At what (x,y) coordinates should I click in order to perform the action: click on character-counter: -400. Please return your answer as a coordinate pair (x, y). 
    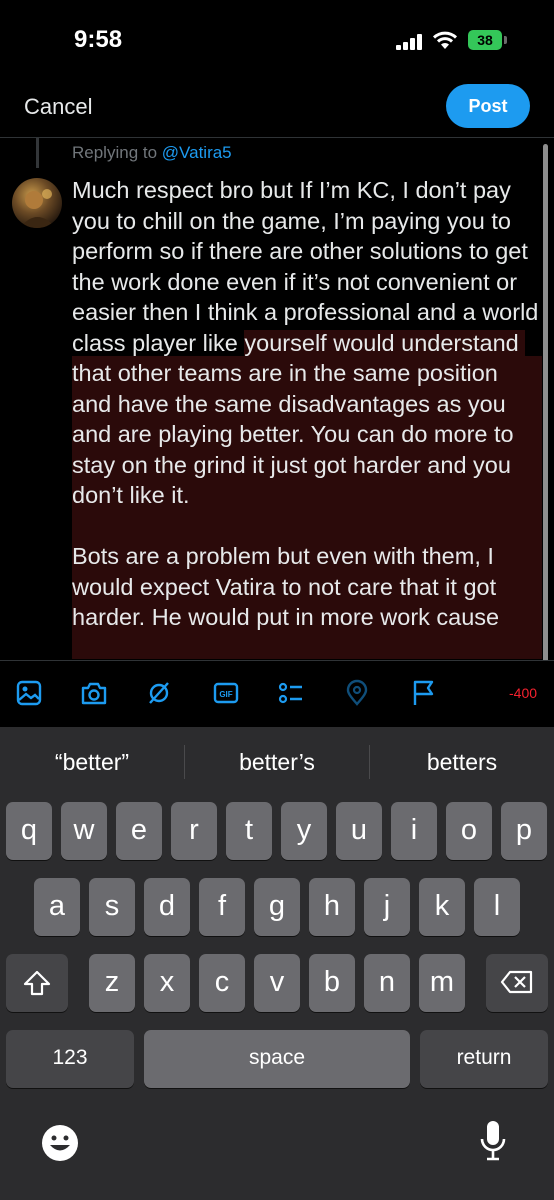
    Looking at the image, I should click on (523, 693).